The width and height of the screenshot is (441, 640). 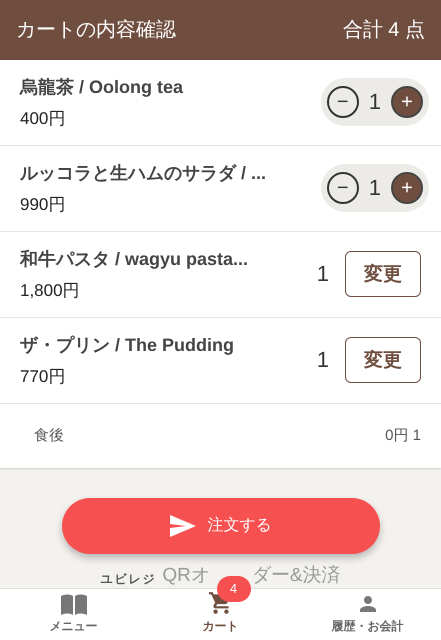 What do you see at coordinates (296, 576) in the screenshot?
I see `logo-text: ダー&決済` at bounding box center [296, 576].